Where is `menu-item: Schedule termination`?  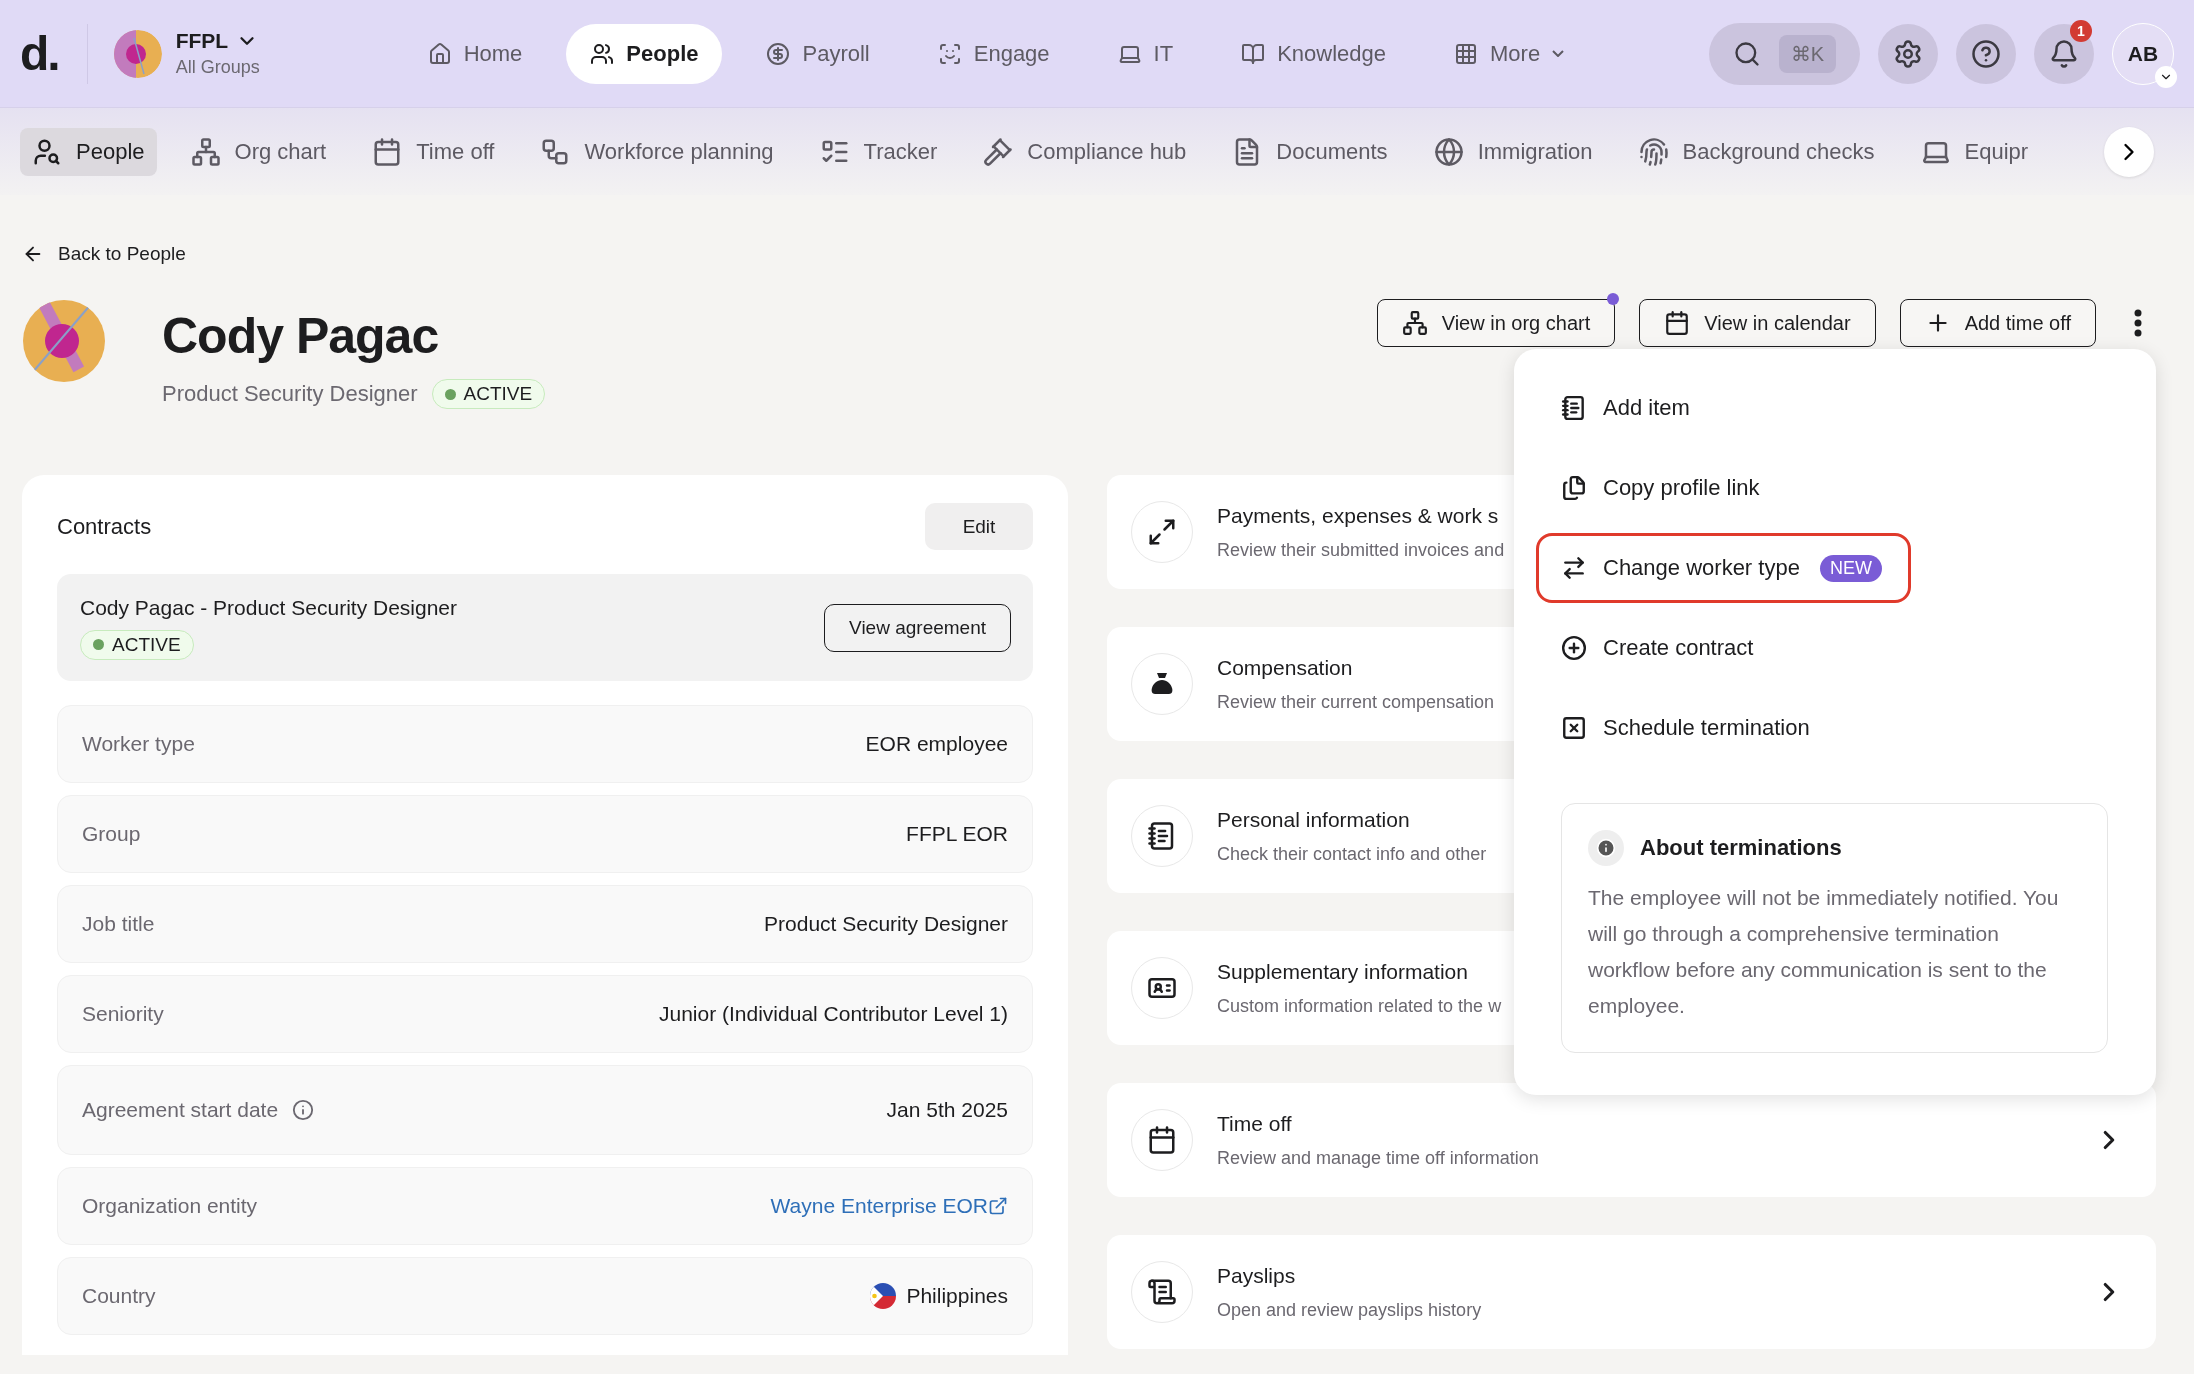 menu-item: Schedule termination is located at coordinates (1687, 728).